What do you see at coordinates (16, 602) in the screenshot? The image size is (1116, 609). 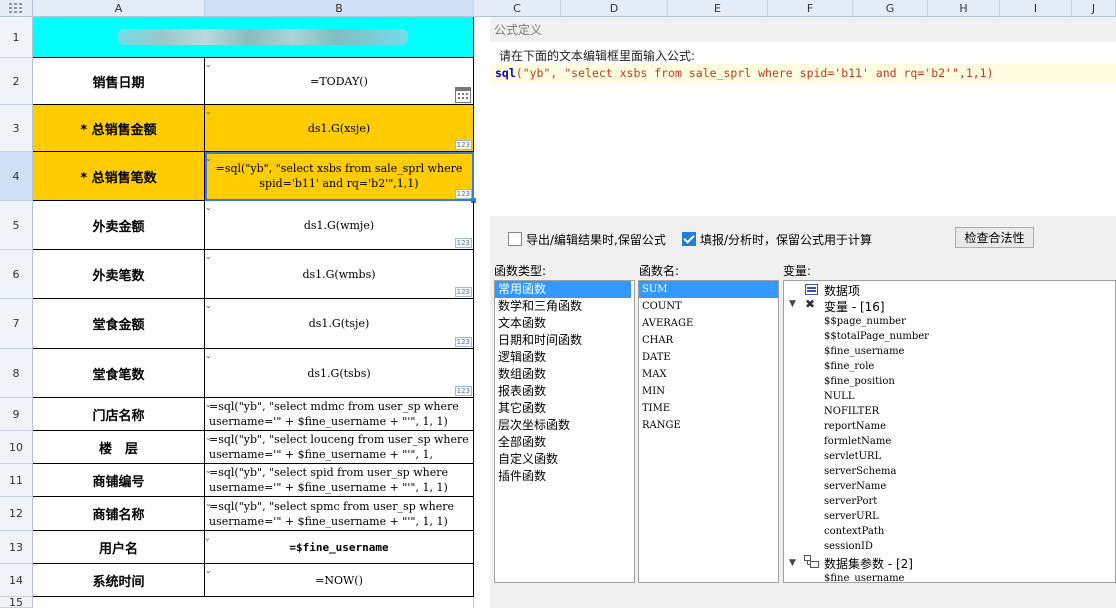 I see `row-header-15: 15` at bounding box center [16, 602].